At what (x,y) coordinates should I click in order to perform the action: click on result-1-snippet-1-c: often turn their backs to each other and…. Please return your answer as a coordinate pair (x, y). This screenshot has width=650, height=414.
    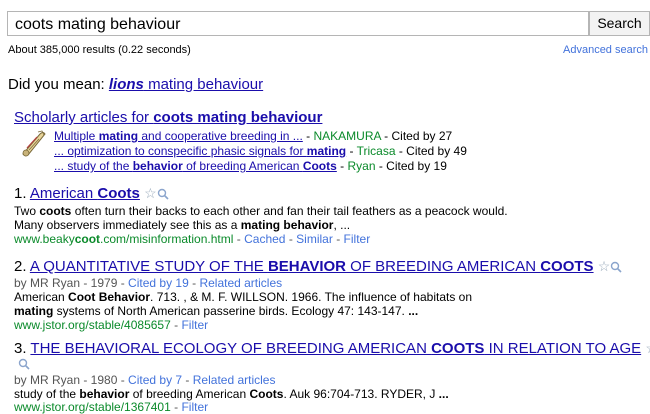
    Looking at the image, I should click on (289, 211).